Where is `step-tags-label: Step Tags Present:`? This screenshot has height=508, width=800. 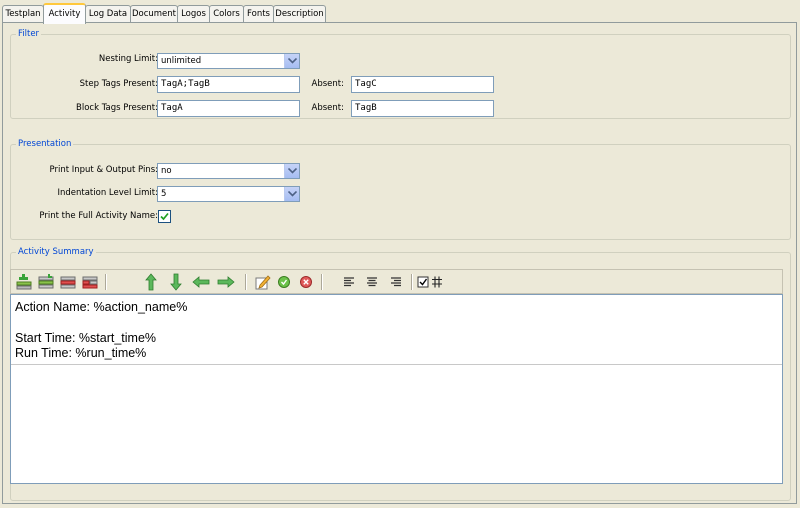 step-tags-label: Step Tags Present: is located at coordinates (118, 84).